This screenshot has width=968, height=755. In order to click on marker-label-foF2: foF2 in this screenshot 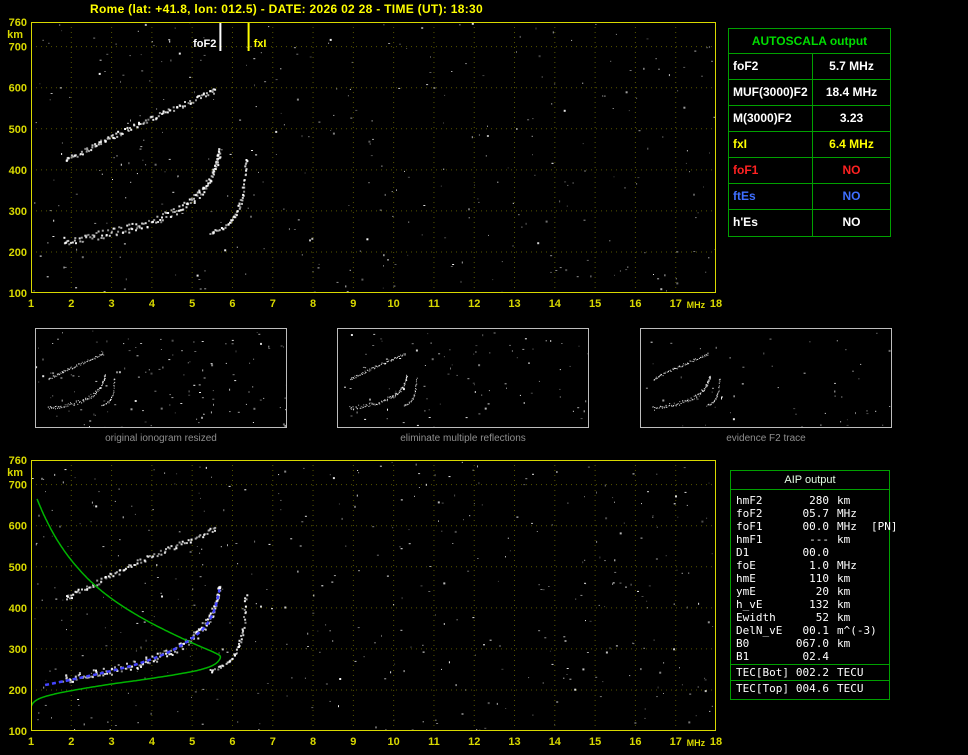, I will do `click(204, 44)`.